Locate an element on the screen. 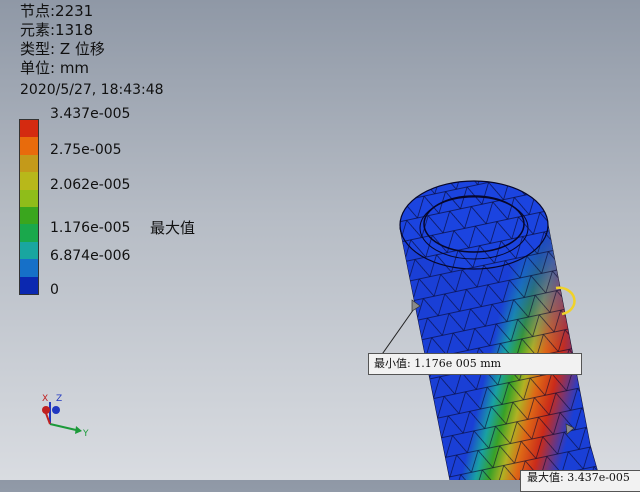 The image size is (640, 492). min-value-callout: 最小值: 1.176e 005 mm is located at coordinates (475, 364).